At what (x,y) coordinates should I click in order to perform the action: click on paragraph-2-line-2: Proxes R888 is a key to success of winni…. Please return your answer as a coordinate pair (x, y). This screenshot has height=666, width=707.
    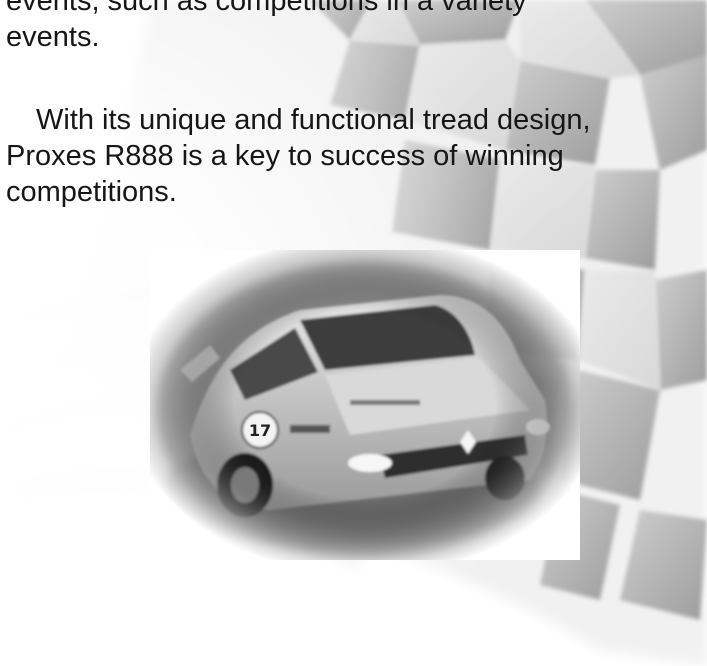
    Looking at the image, I should click on (285, 156).